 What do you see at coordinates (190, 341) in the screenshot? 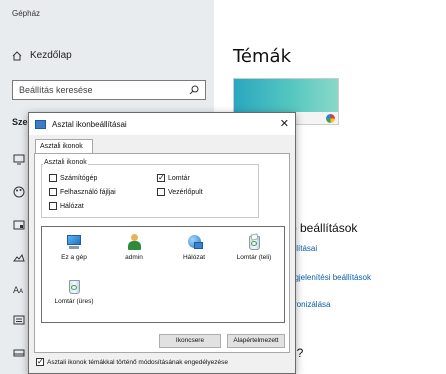
I see `change-icon-button: Ikoncsere` at bounding box center [190, 341].